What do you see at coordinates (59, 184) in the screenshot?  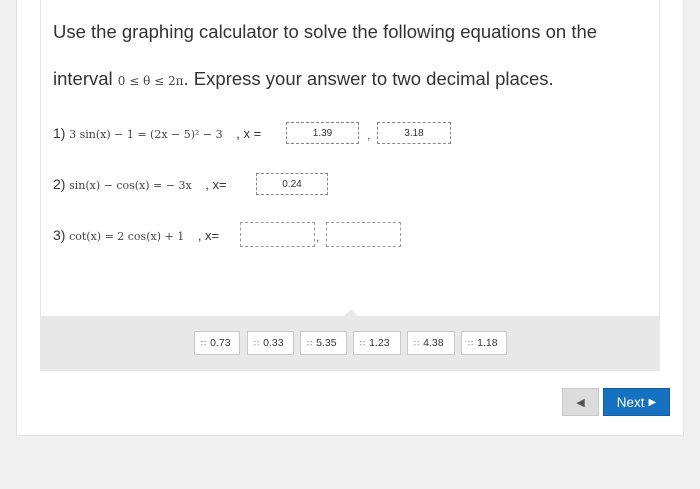 I see `equation-number: 2)` at bounding box center [59, 184].